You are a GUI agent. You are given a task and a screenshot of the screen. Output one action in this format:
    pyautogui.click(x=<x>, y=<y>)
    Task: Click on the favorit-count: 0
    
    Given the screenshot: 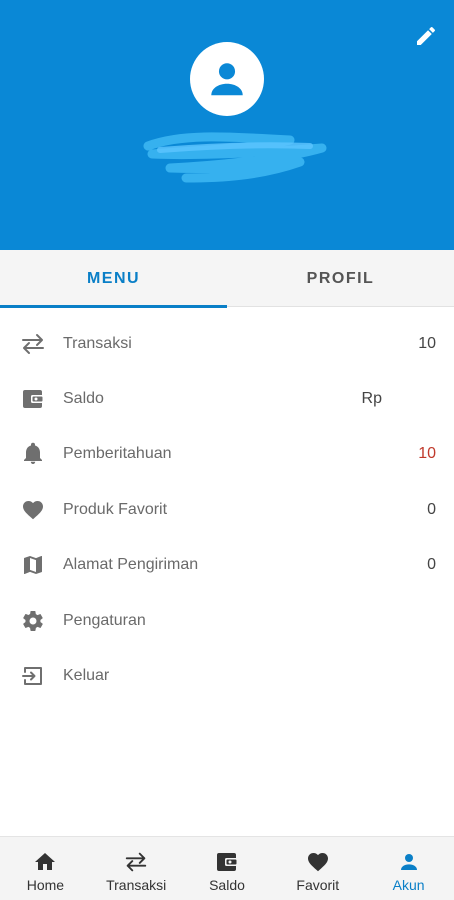 What is the action you would take?
    pyautogui.click(x=431, y=509)
    